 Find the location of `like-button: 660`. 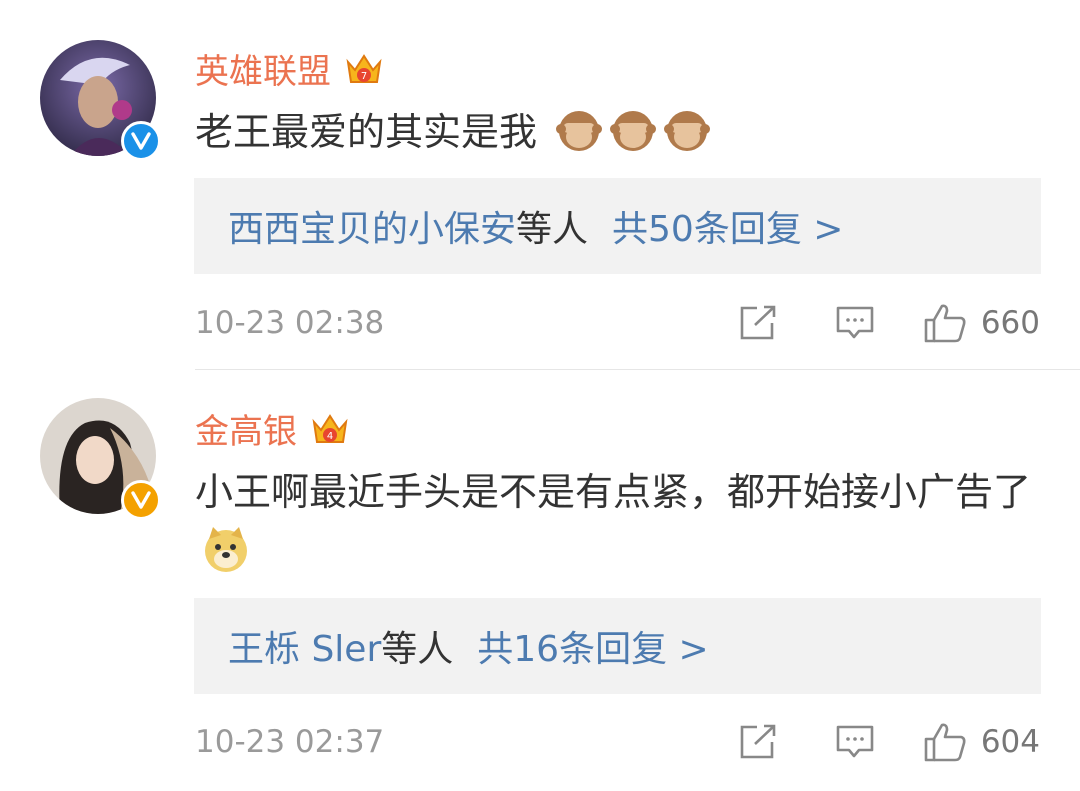

like-button: 660 is located at coordinates (981, 323).